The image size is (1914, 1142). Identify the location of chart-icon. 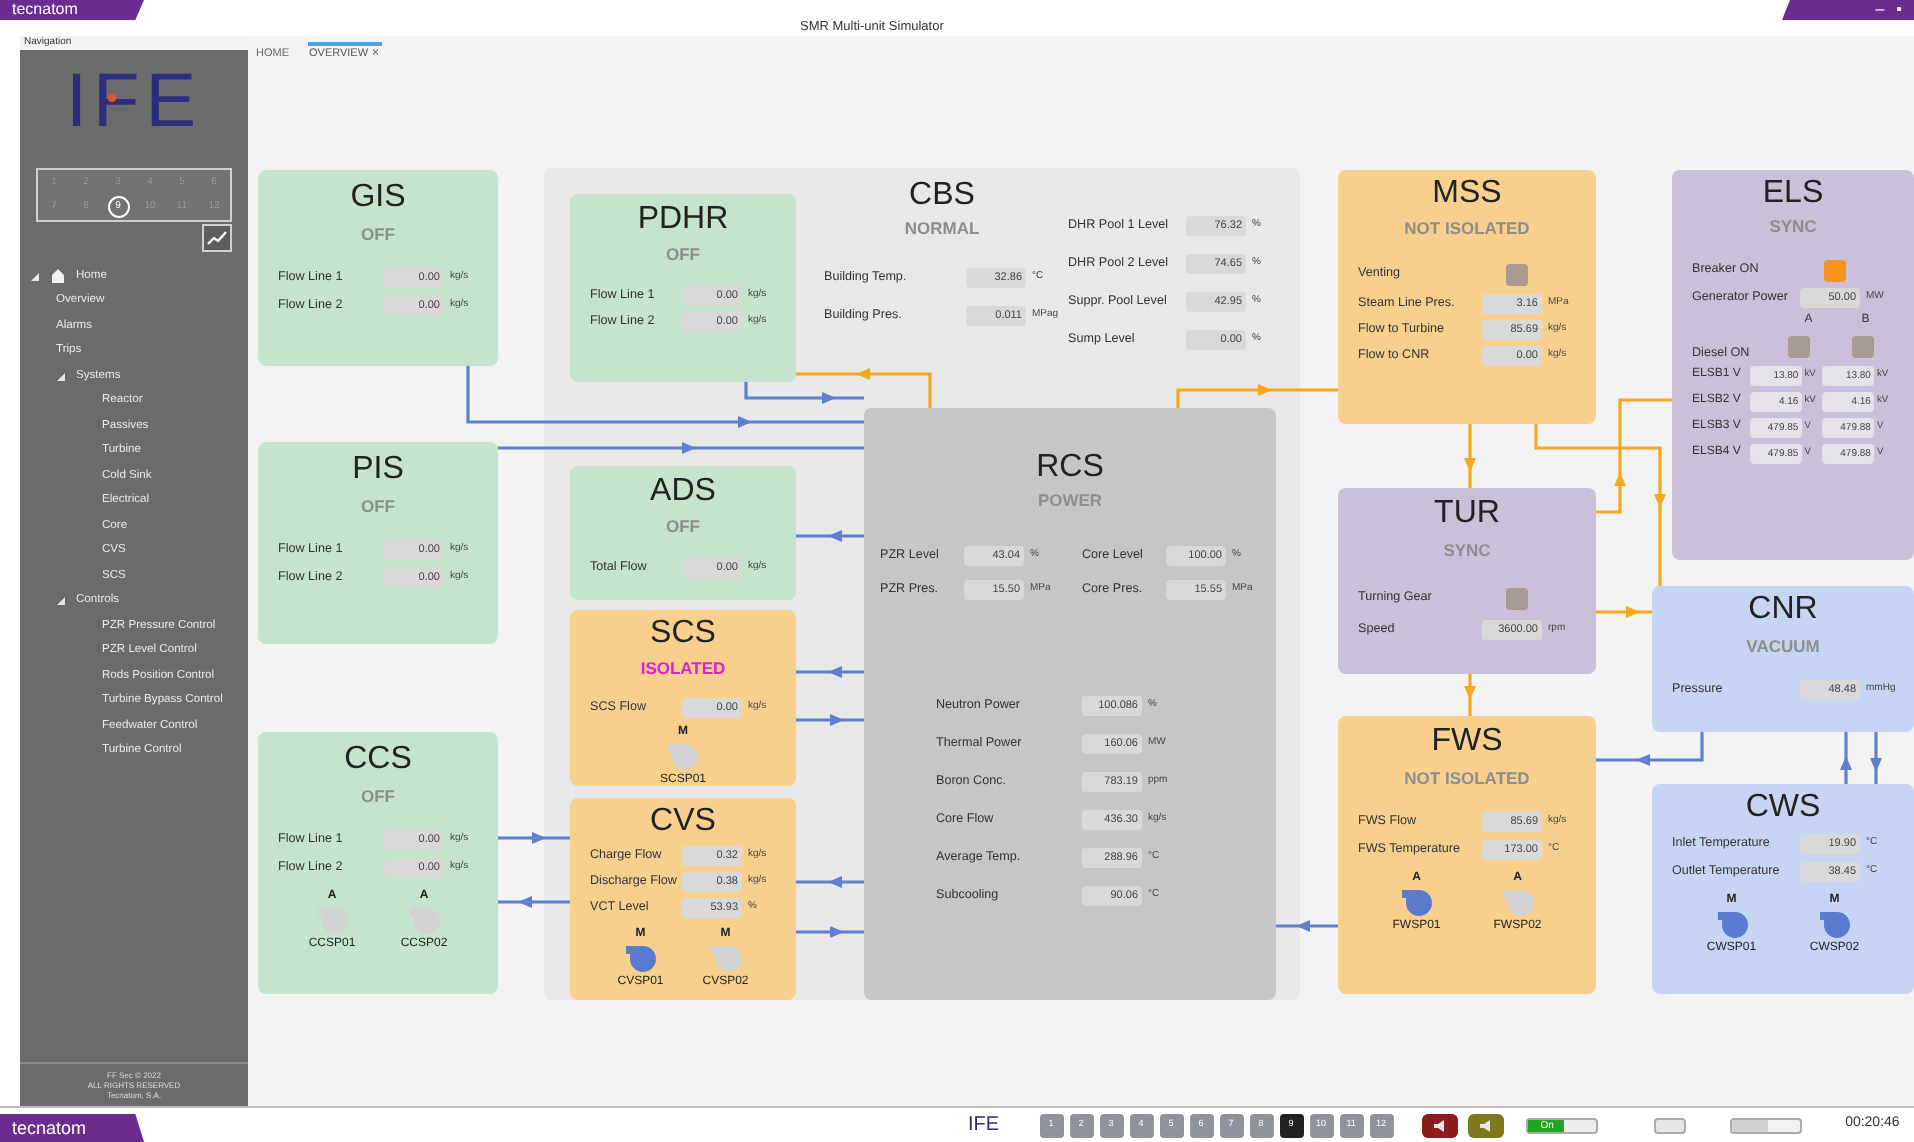
(217, 238).